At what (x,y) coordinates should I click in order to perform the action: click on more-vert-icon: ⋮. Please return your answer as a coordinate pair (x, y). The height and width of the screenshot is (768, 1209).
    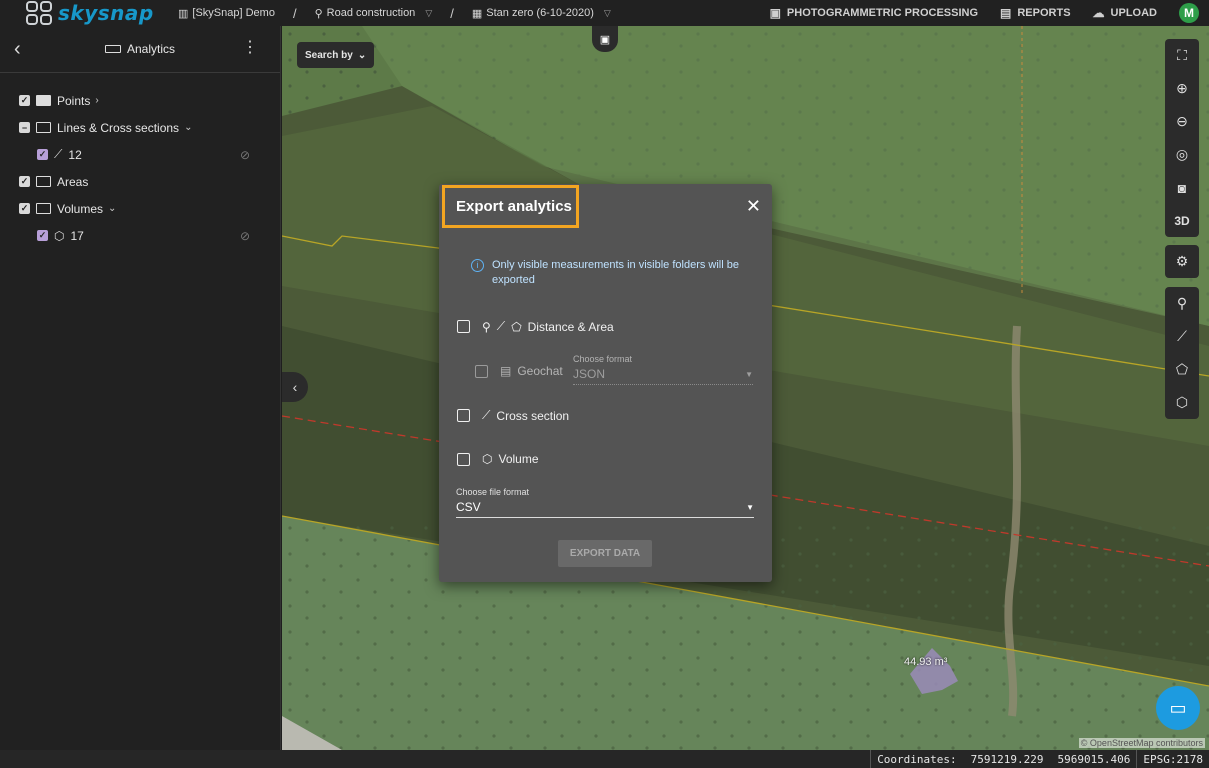
    Looking at the image, I should click on (250, 48).